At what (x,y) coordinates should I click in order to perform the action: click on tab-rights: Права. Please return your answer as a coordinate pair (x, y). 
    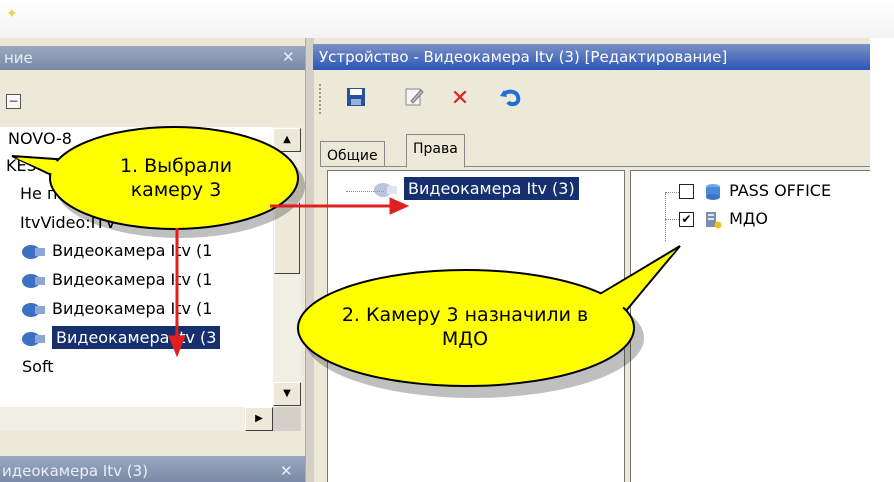
    Looking at the image, I should click on (435, 151).